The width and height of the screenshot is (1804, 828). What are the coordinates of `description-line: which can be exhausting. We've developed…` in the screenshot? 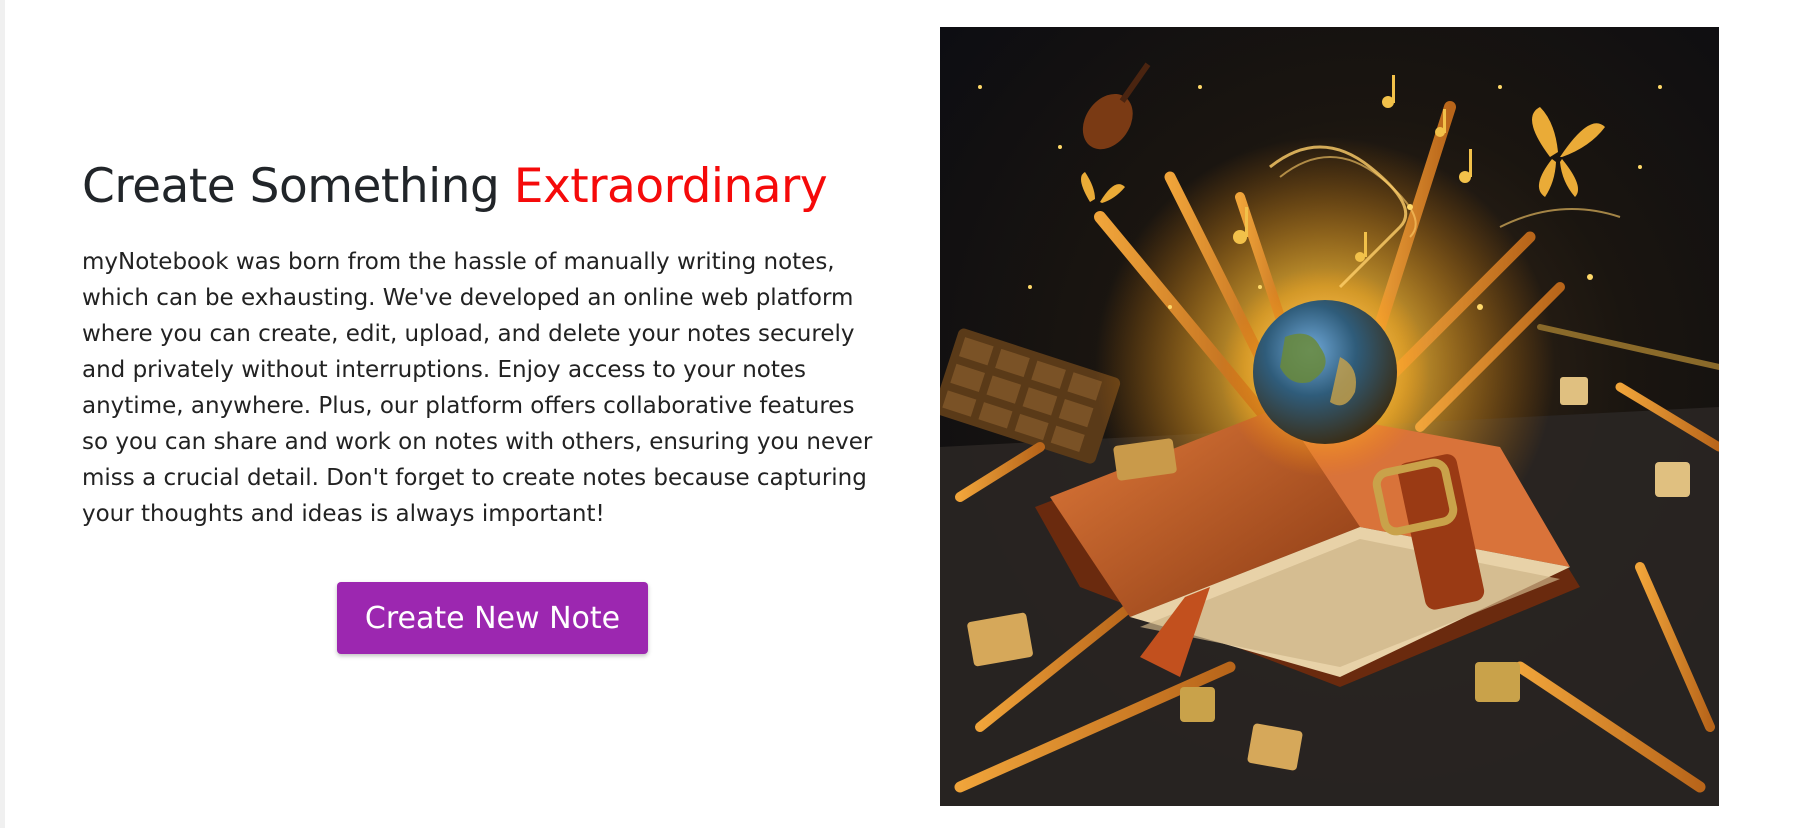 It's located at (468, 298).